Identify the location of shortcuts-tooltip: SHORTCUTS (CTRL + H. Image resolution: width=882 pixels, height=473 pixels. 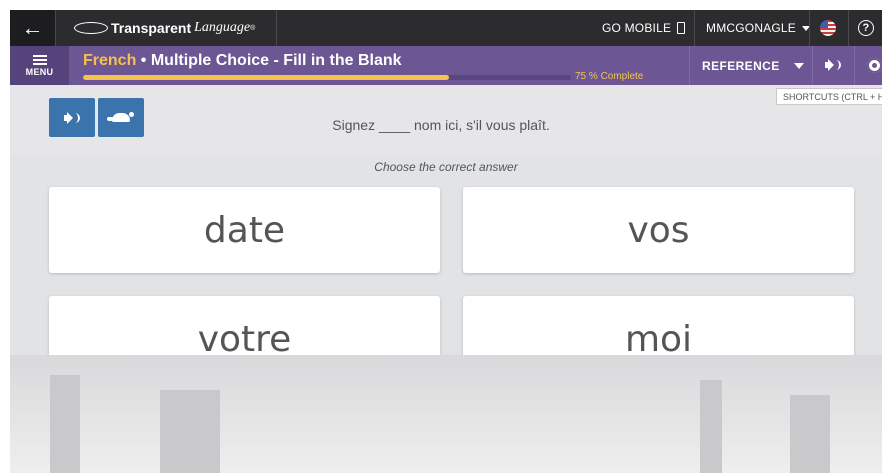
(829, 96).